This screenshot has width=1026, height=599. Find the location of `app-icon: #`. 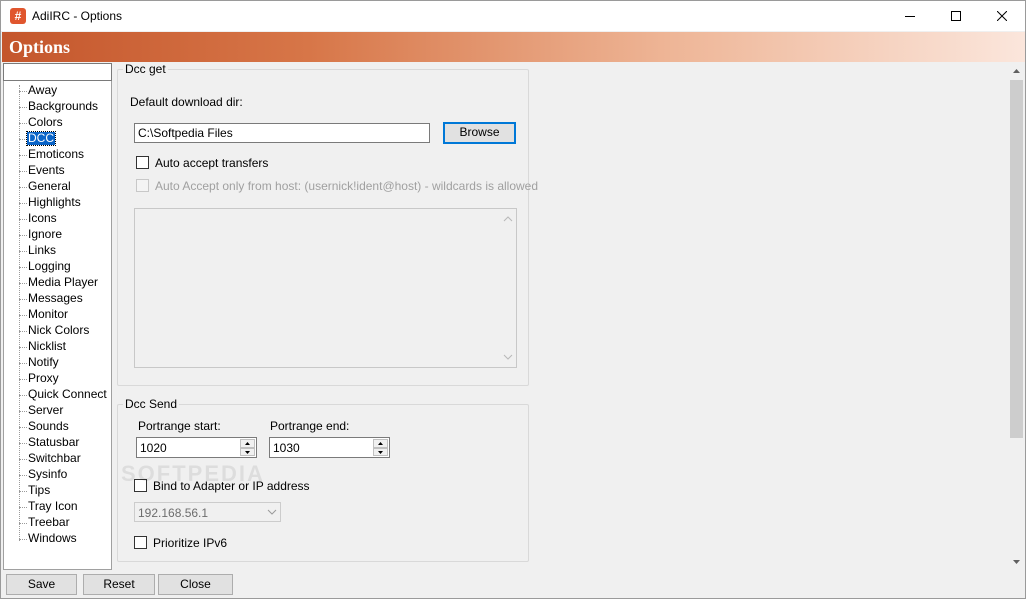

app-icon: # is located at coordinates (18, 16).